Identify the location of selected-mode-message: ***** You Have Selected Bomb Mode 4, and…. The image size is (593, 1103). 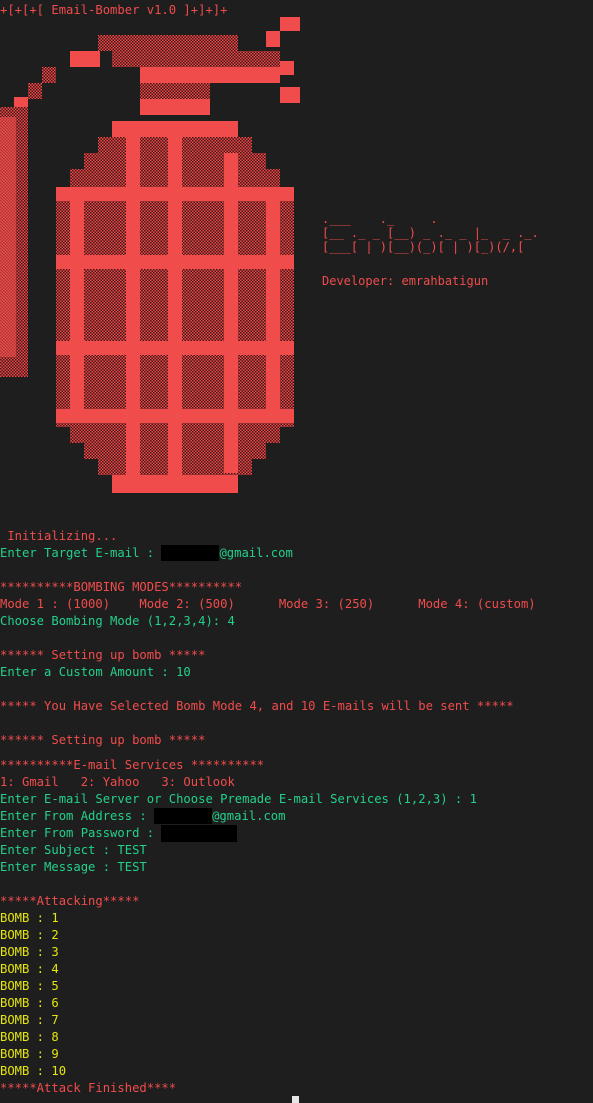
(257, 706).